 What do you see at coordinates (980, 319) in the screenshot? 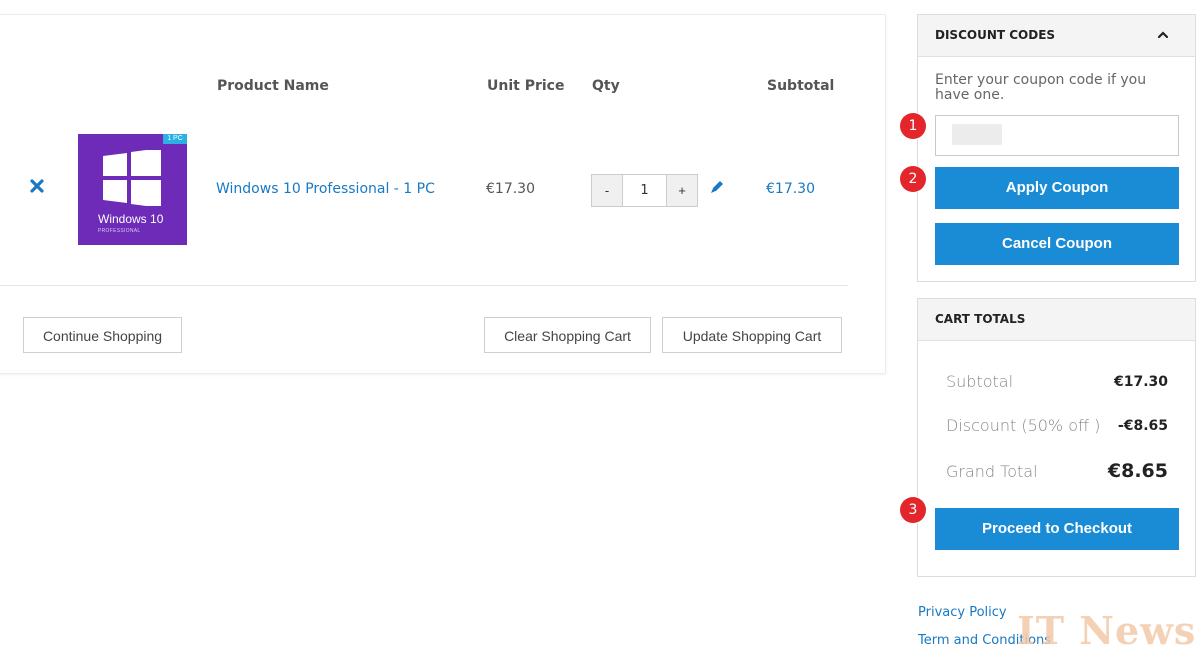
I see `cart-totals-title: CART TOTALS` at bounding box center [980, 319].